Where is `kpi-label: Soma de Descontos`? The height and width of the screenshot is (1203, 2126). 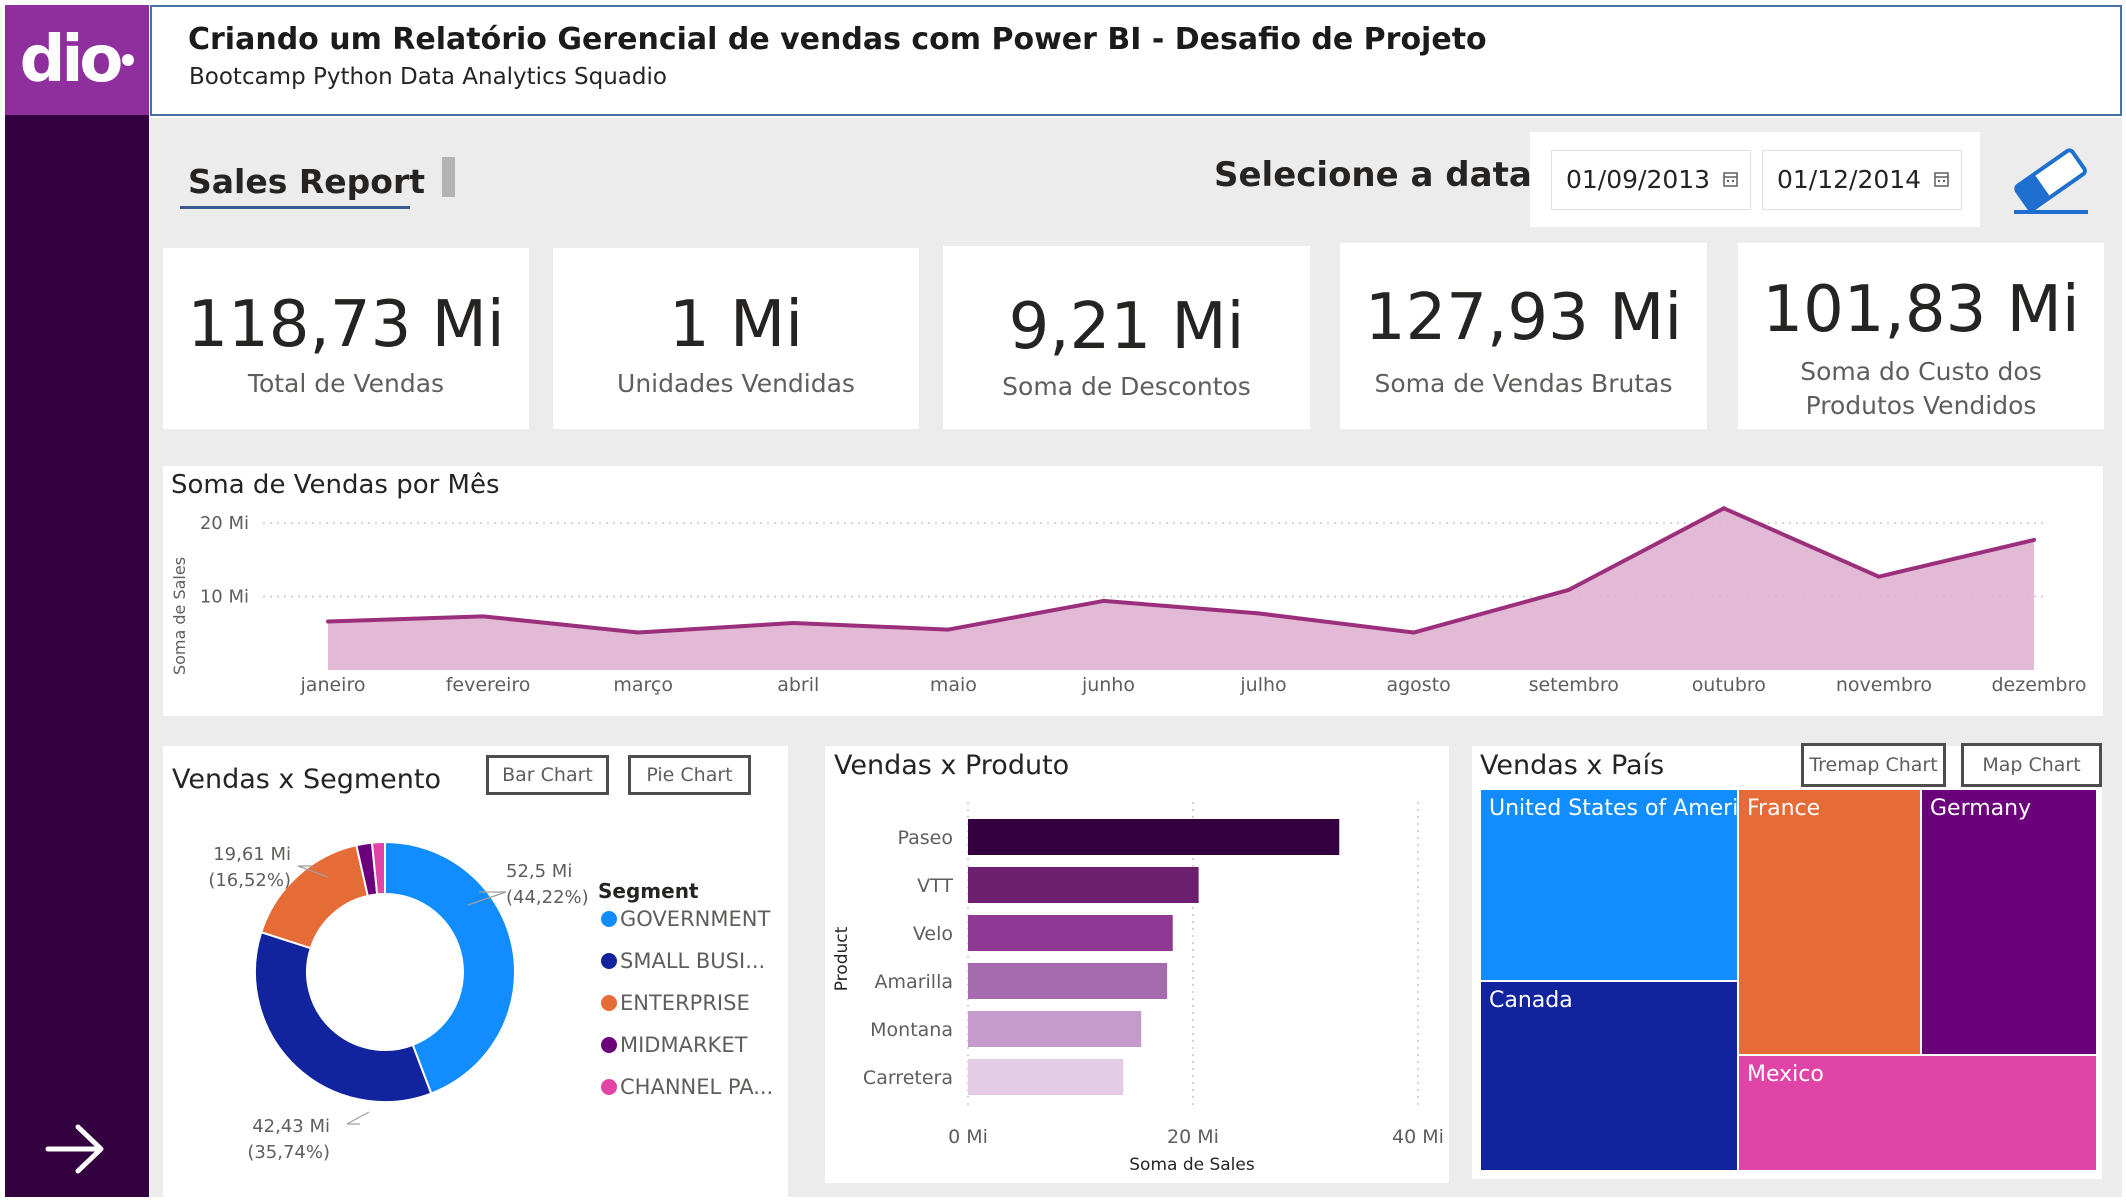 kpi-label: Soma de Descontos is located at coordinates (1126, 386).